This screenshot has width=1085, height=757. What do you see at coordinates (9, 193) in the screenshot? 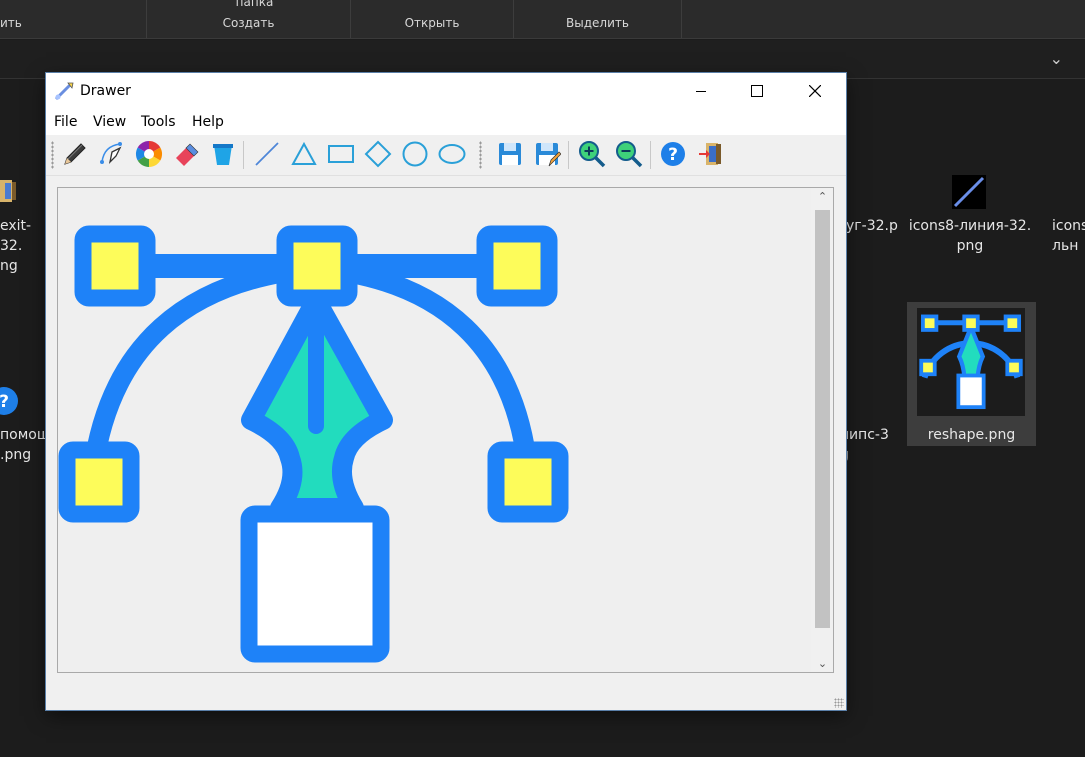
I see `exit-file-icon` at bounding box center [9, 193].